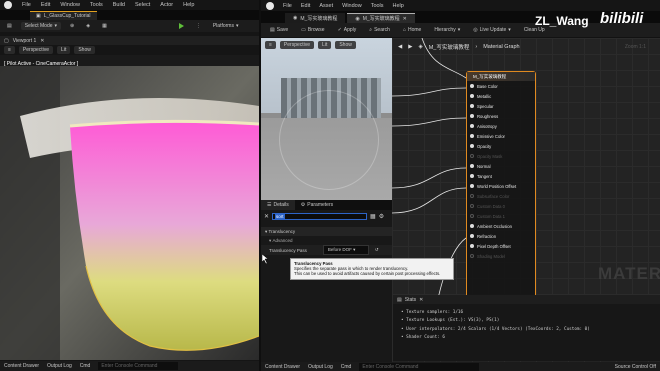 The width and height of the screenshot is (660, 371). I want to click on pin-refraction: Refraction, so click(501, 236).